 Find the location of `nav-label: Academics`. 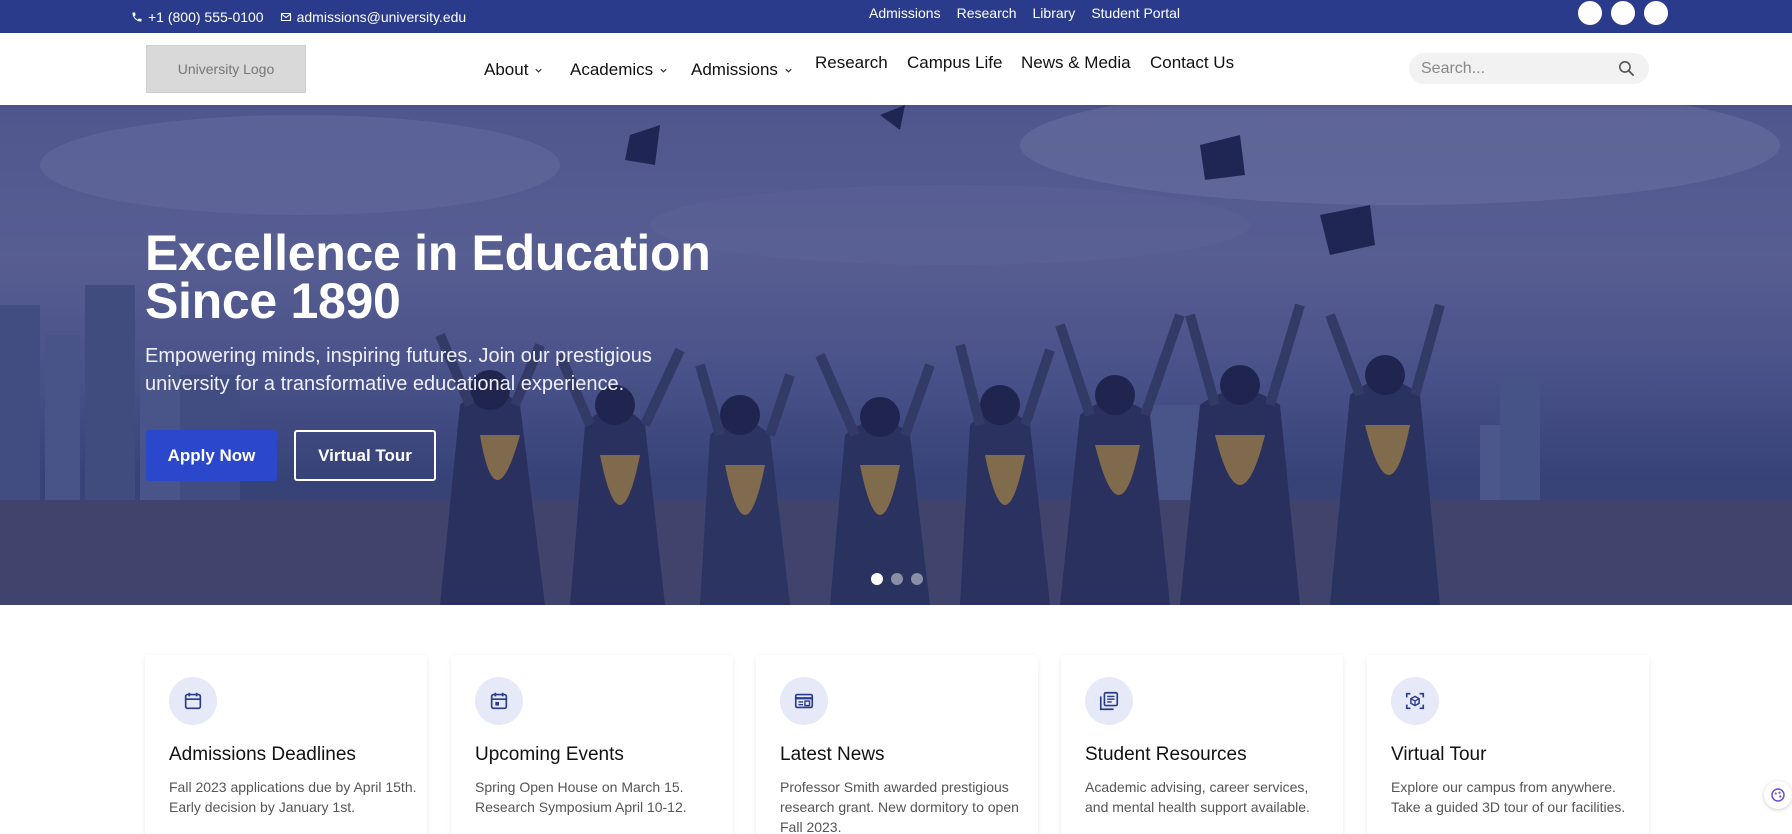

nav-label: Academics is located at coordinates (612, 69).